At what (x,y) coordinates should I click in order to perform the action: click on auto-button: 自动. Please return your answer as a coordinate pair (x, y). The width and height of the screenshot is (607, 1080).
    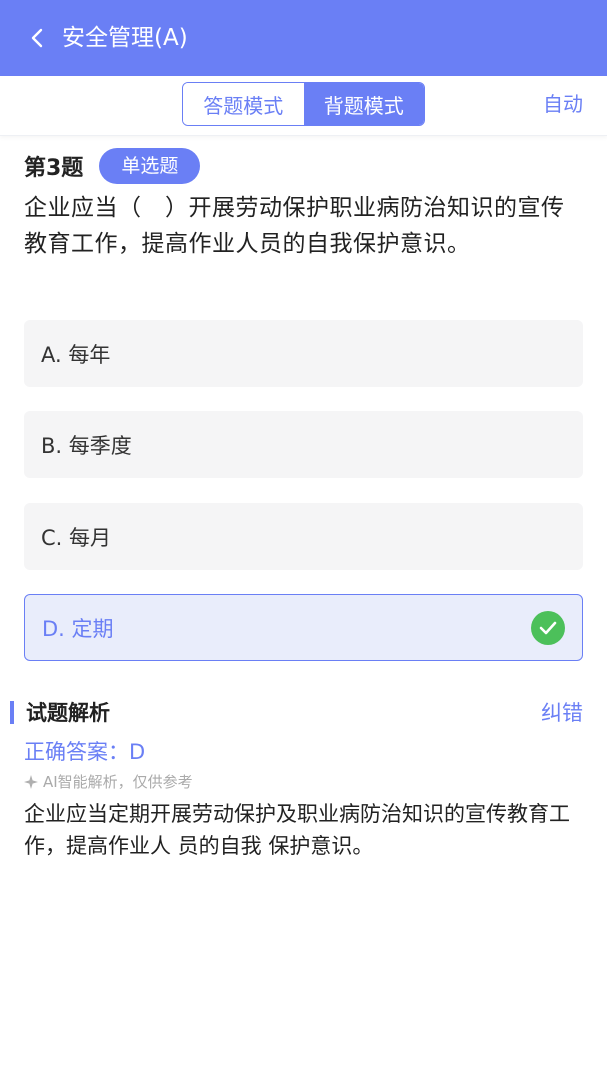
    Looking at the image, I should click on (563, 104).